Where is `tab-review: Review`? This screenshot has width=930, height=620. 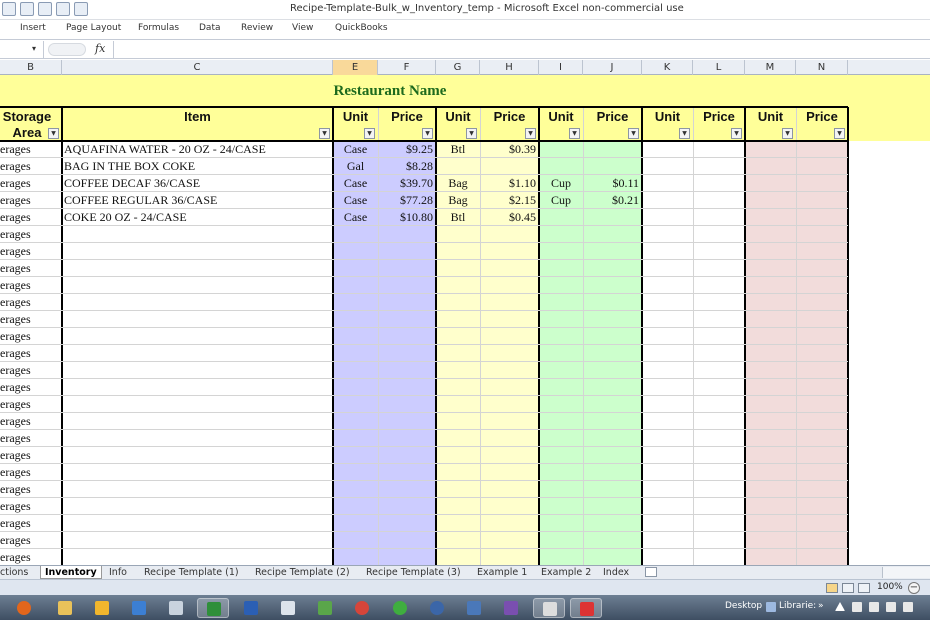 tab-review: Review is located at coordinates (257, 28).